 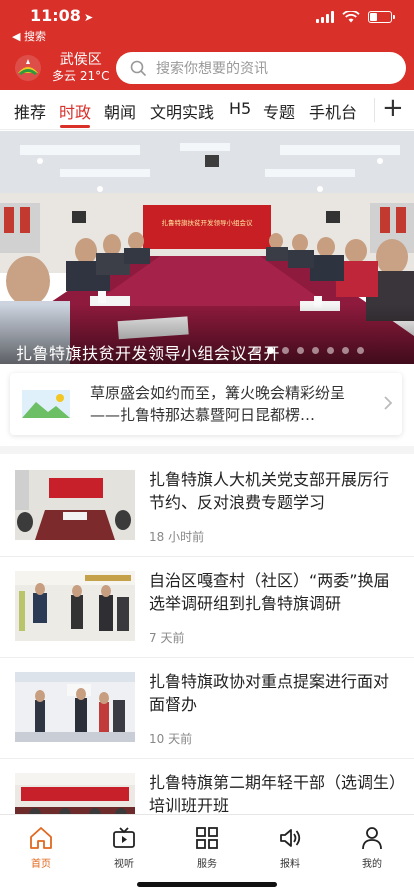 I want to click on nav-profile: 我的, so click(x=372, y=847).